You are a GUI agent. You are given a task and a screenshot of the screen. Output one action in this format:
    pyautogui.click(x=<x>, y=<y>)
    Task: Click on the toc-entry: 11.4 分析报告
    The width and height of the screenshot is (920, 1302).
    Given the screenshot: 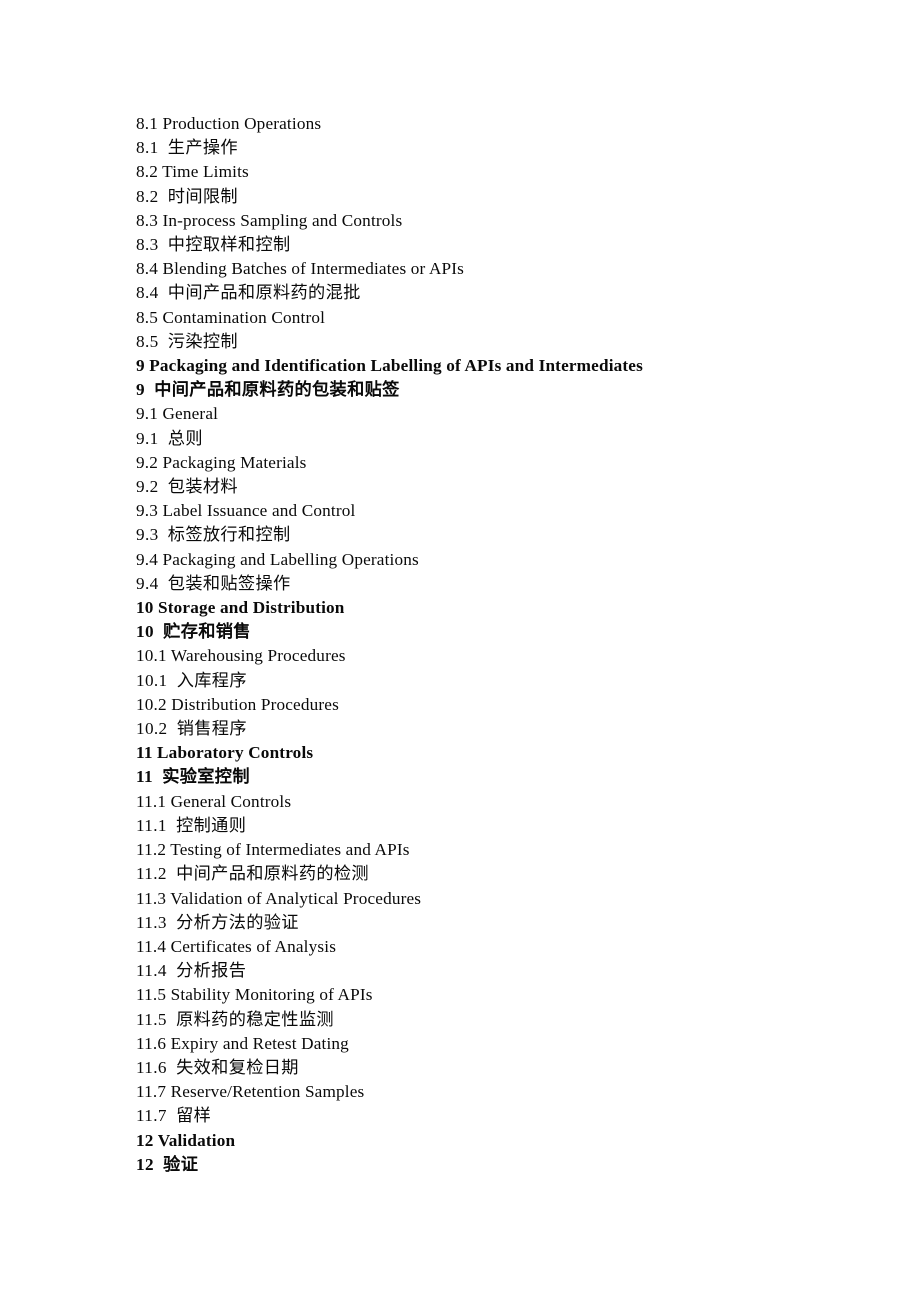 What is the action you would take?
    pyautogui.click(x=191, y=971)
    